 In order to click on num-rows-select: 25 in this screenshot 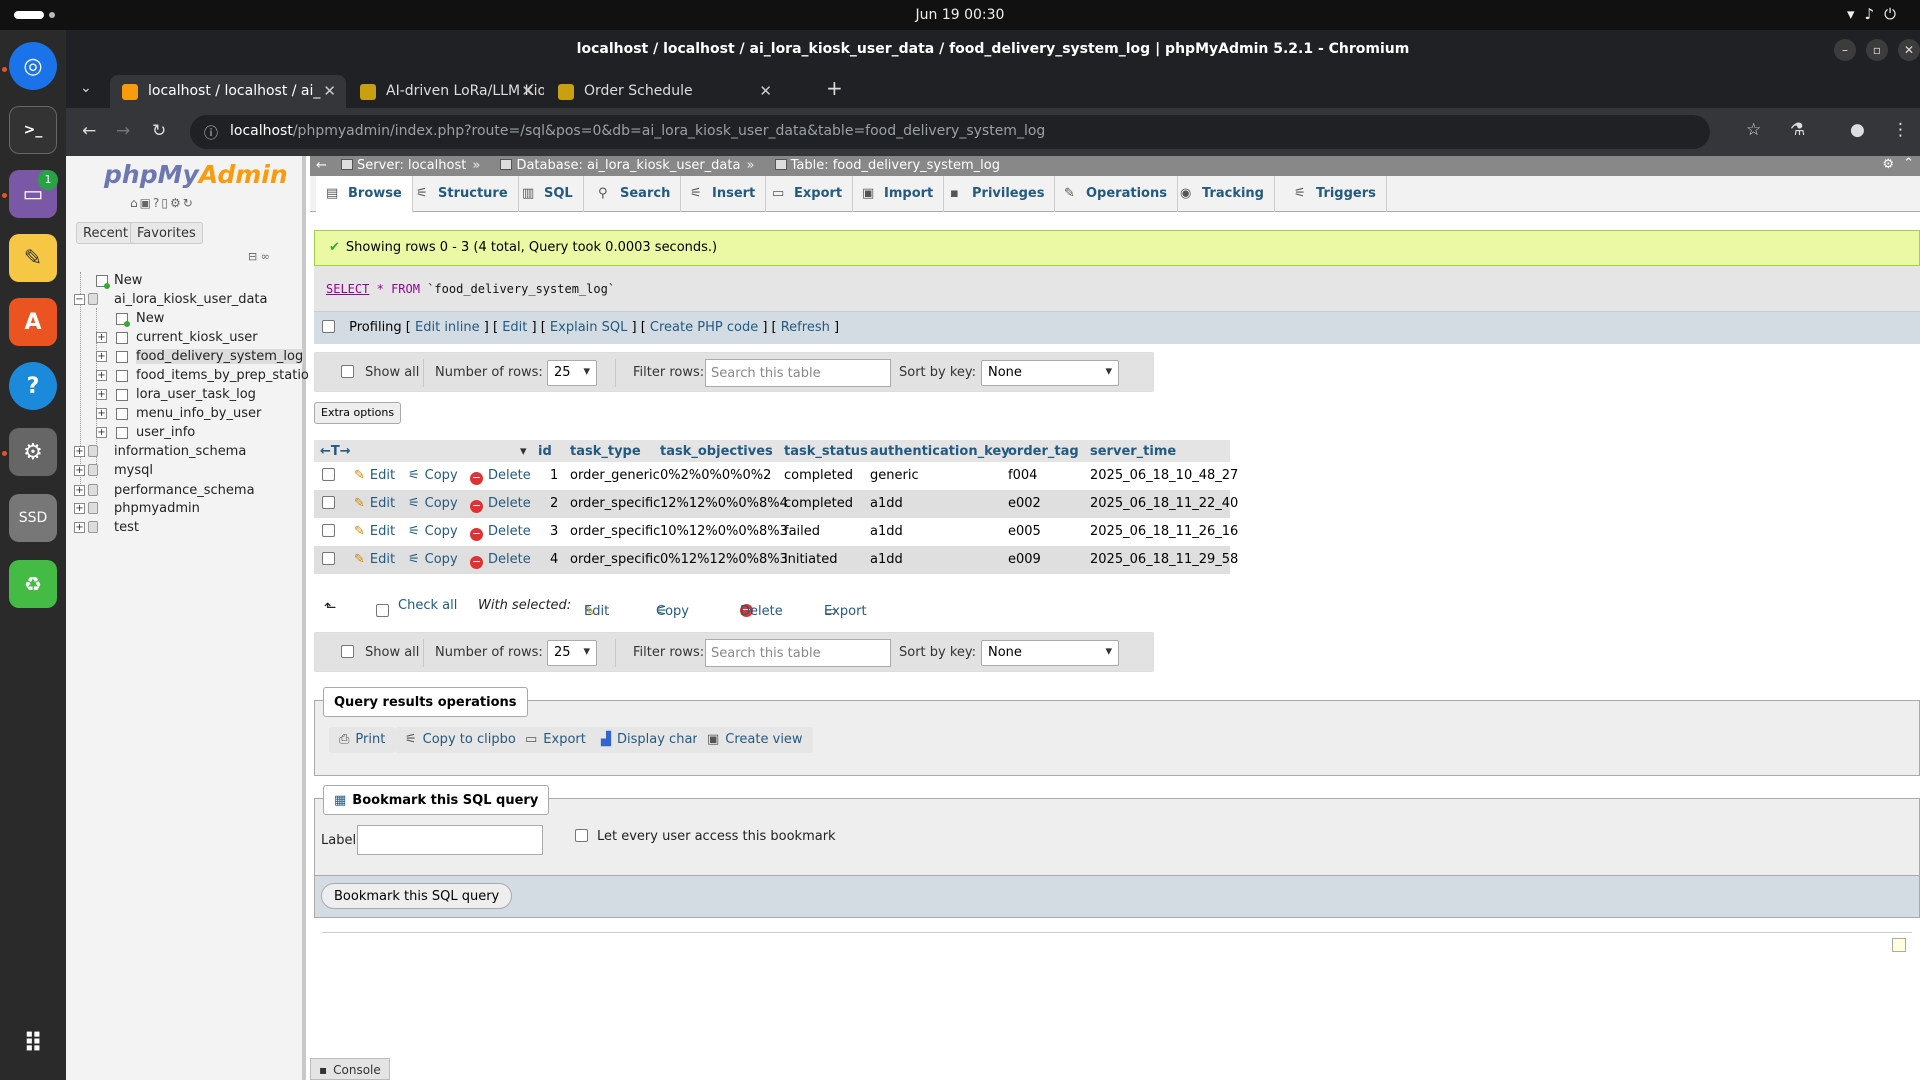, I will do `click(572, 373)`.